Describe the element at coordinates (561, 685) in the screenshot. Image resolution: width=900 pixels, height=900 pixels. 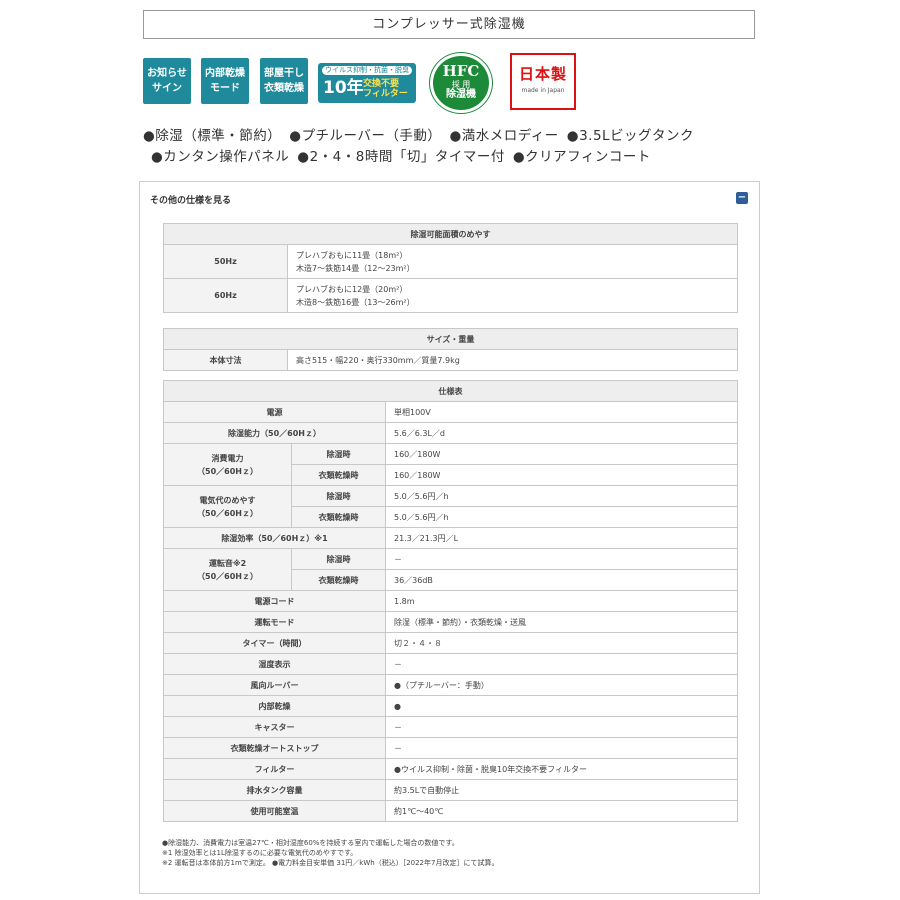
I see `spec-value: ●（プチルーバー：手動）` at that location.